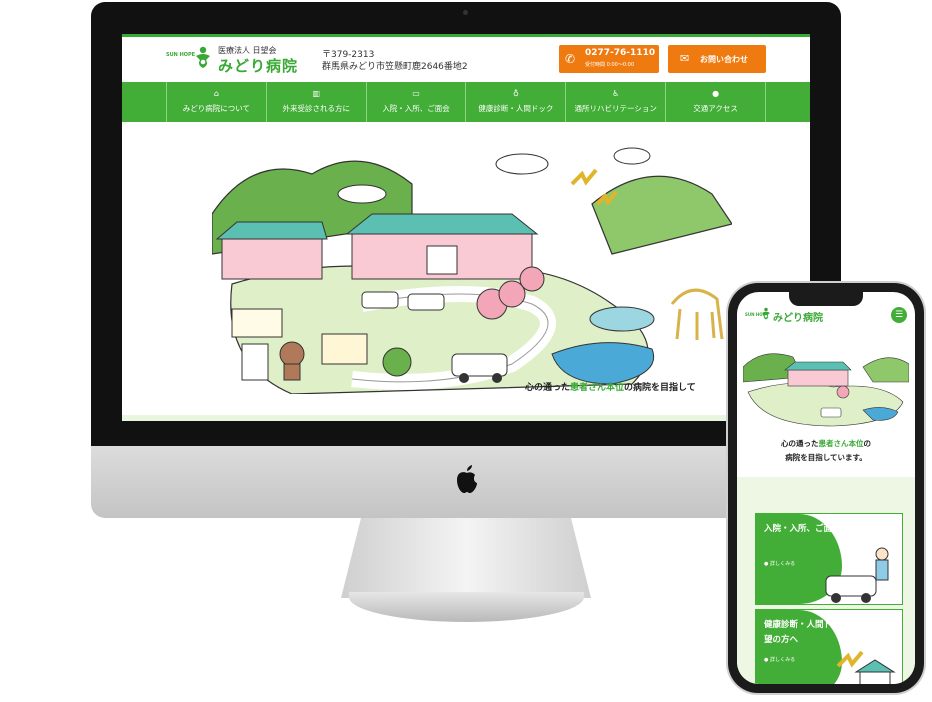 The width and height of the screenshot is (932, 702). I want to click on catch-post: の, so click(867, 443).